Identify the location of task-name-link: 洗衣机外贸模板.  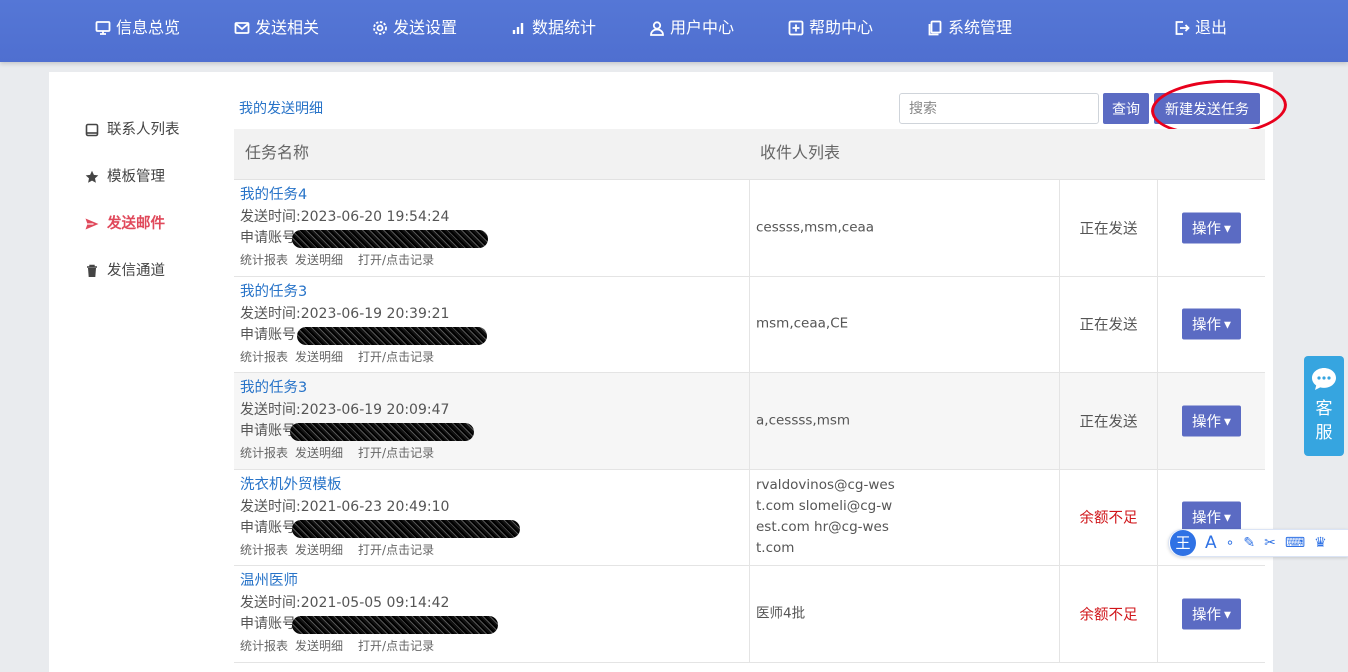
(494, 486).